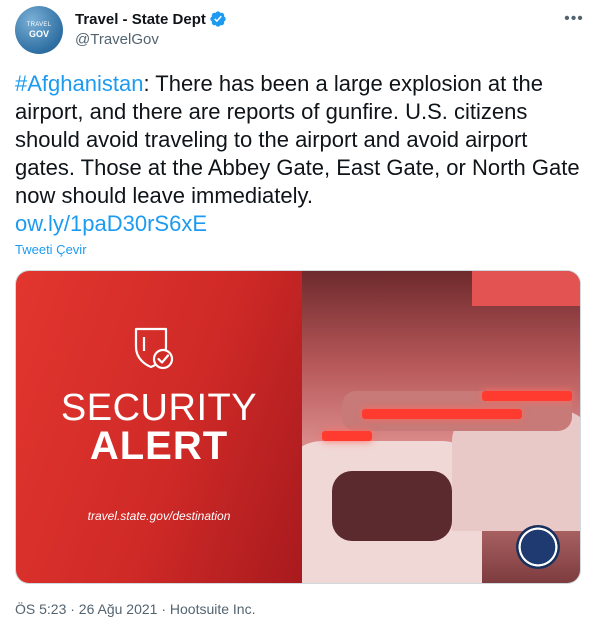 The width and height of the screenshot is (599, 624). What do you see at coordinates (218, 19) in the screenshot?
I see `verified-badge-icon` at bounding box center [218, 19].